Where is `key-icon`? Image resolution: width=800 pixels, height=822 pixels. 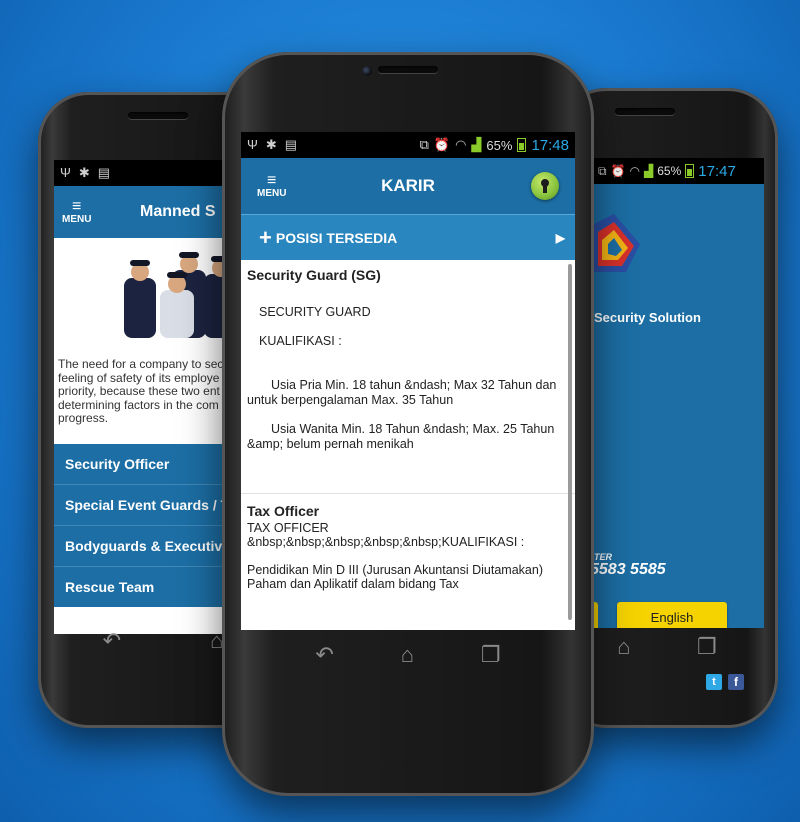 key-icon is located at coordinates (545, 186).